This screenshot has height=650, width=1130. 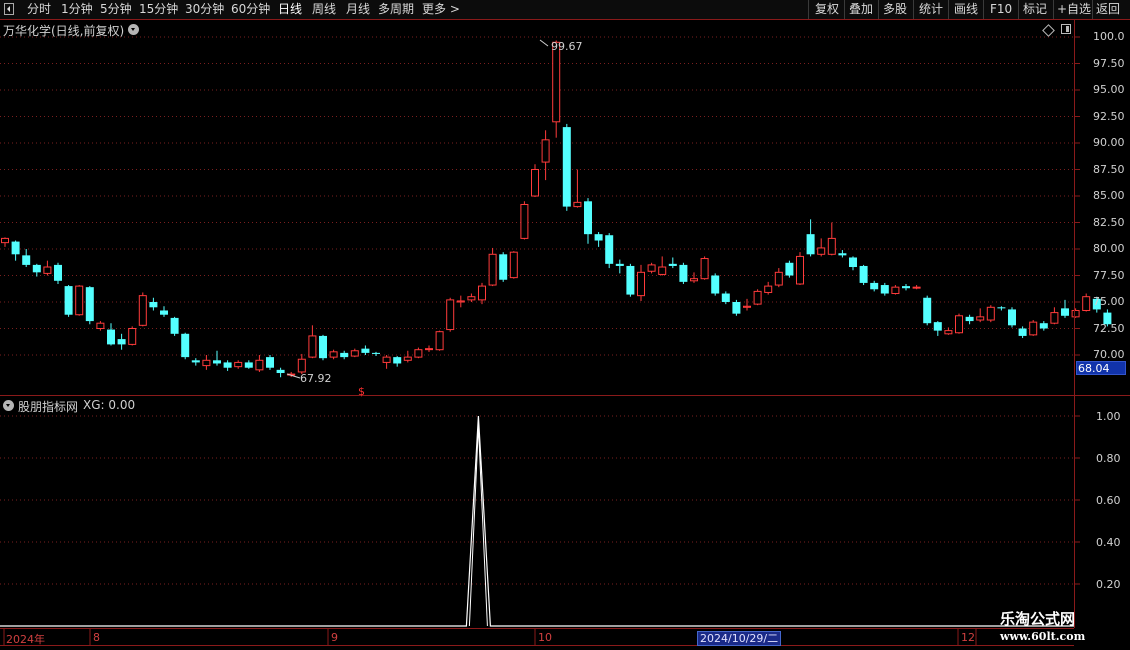 What do you see at coordinates (1109, 222) in the screenshot?
I see `y-tick-label: 82.50` at bounding box center [1109, 222].